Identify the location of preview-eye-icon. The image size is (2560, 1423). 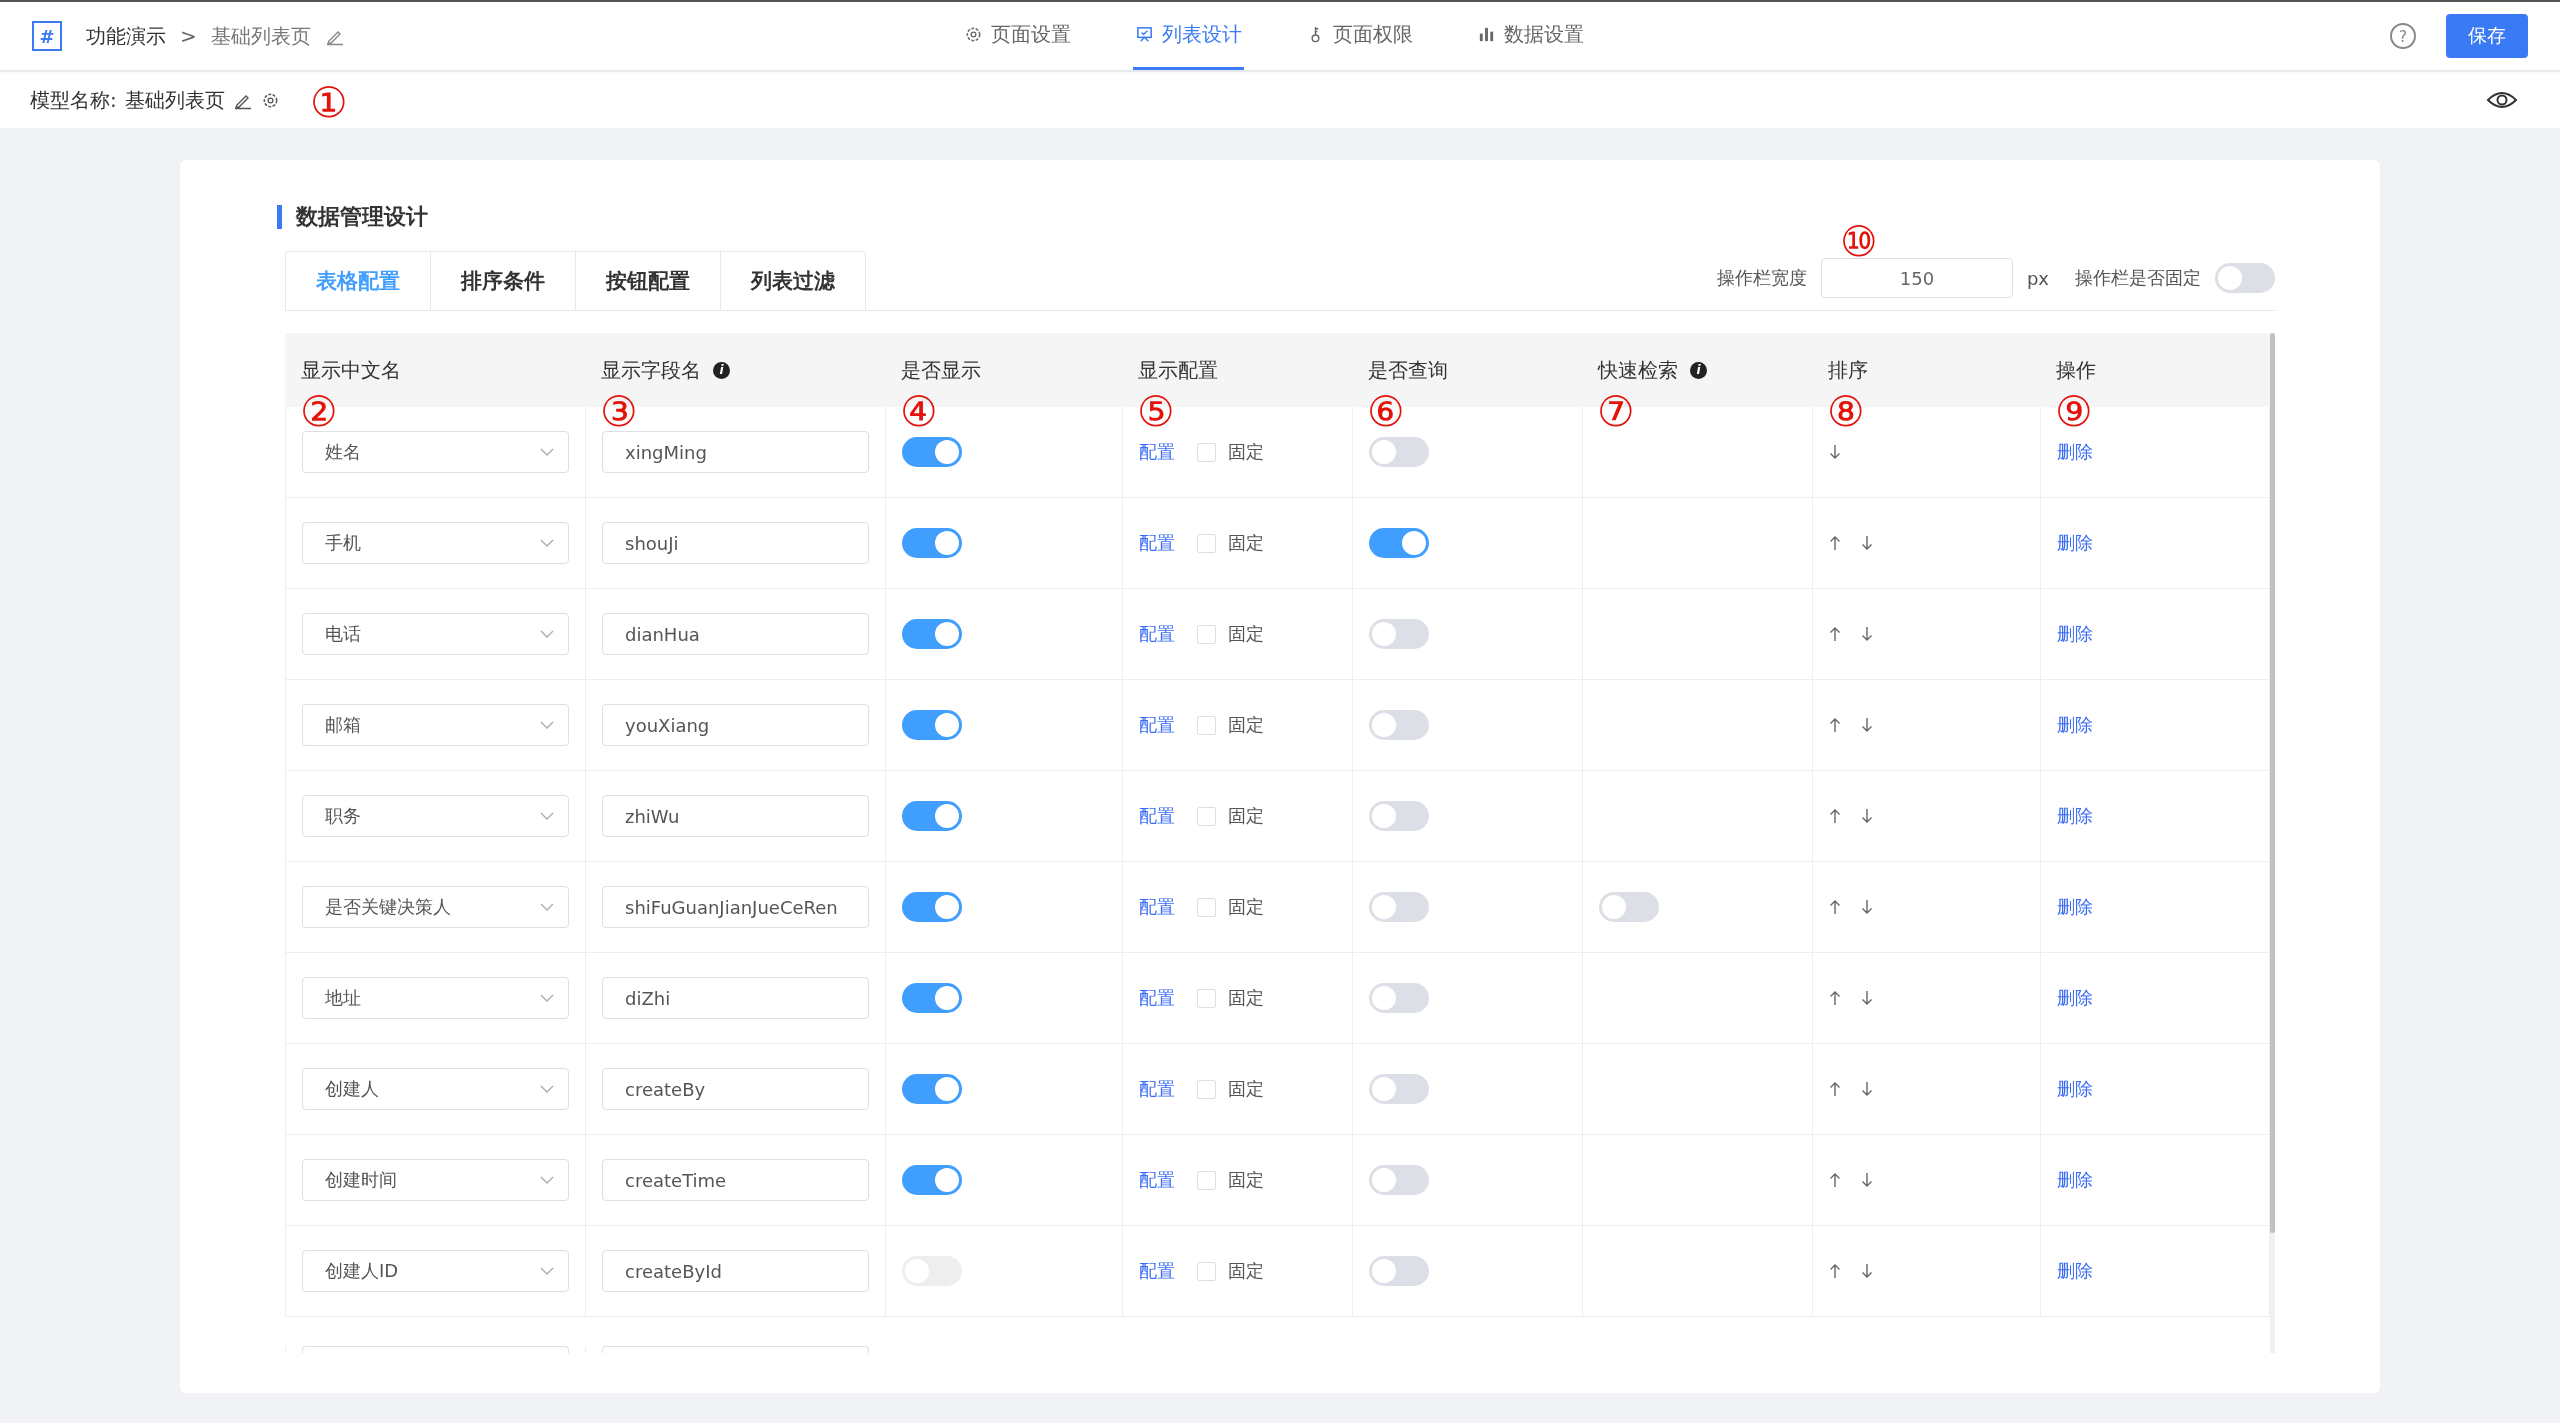
(2502, 100).